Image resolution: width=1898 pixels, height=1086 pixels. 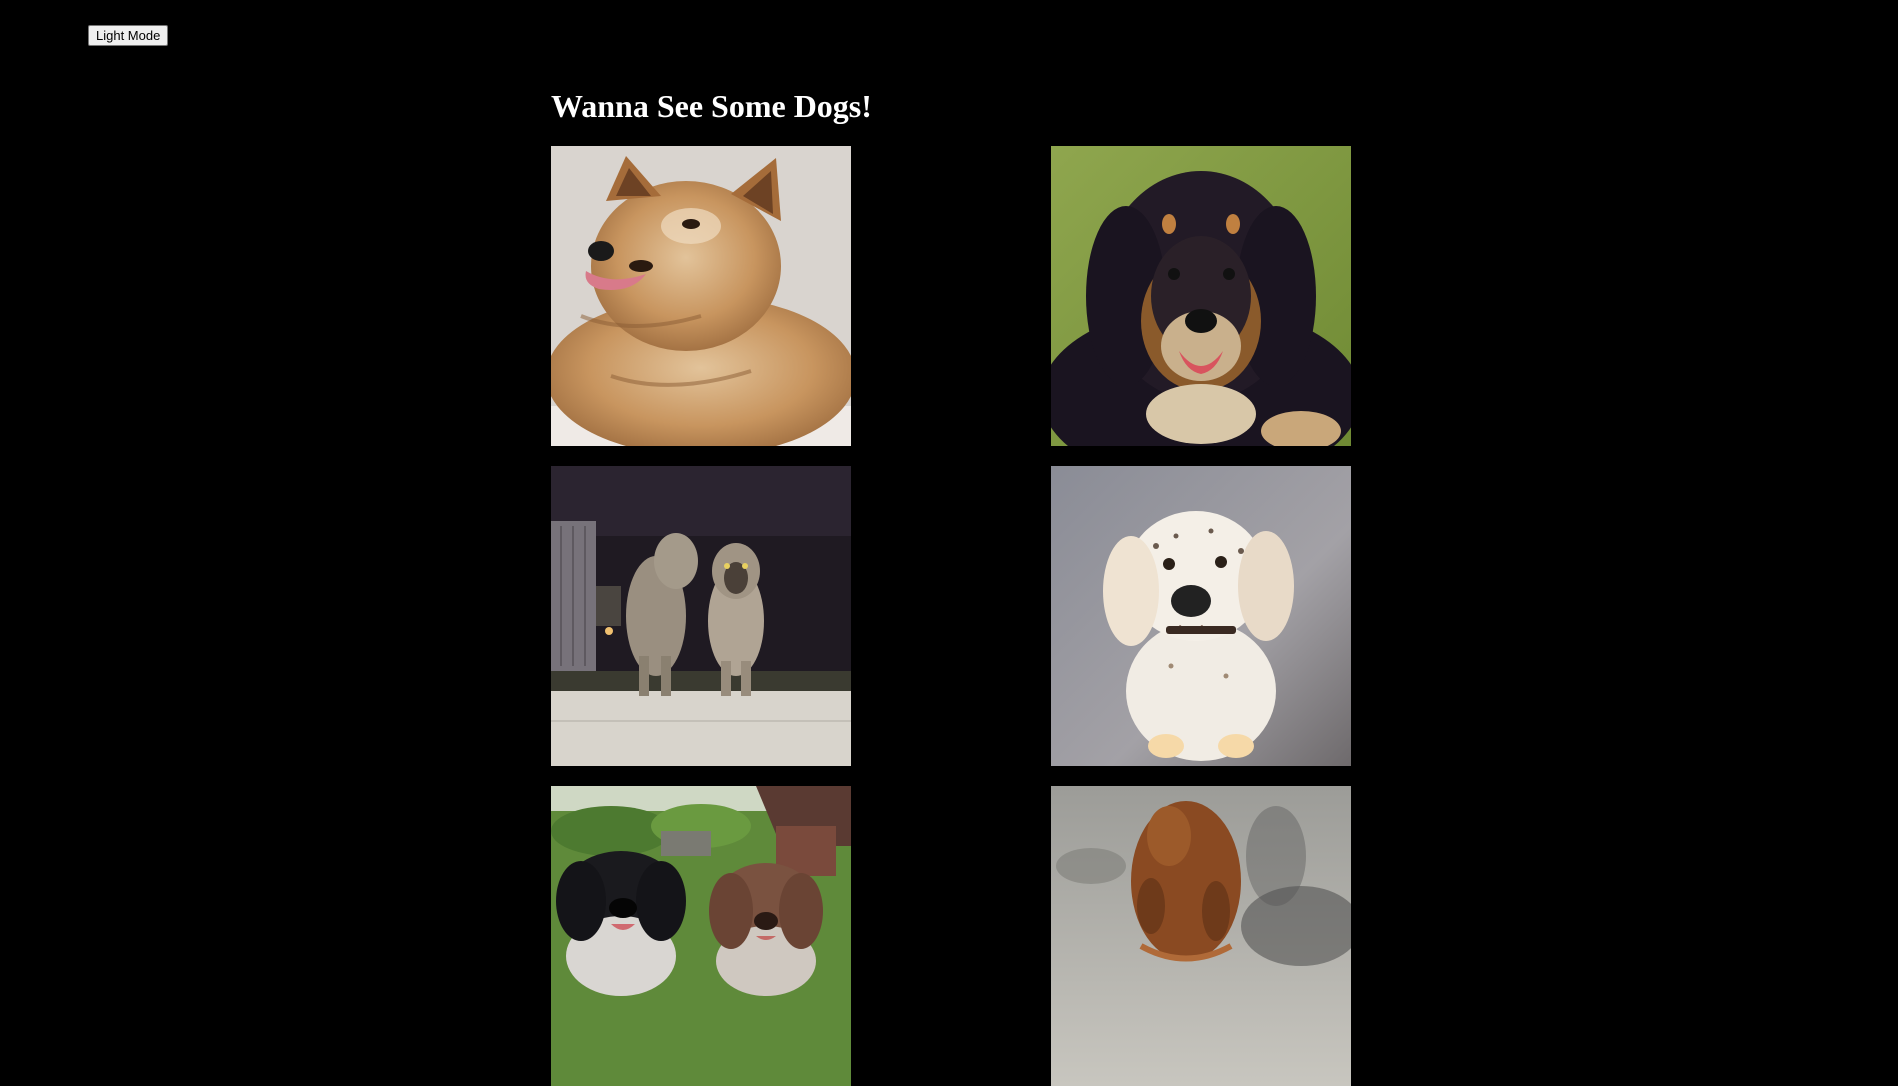 What do you see at coordinates (711, 106) in the screenshot?
I see `page-title: Wanna See Some Dogs!` at bounding box center [711, 106].